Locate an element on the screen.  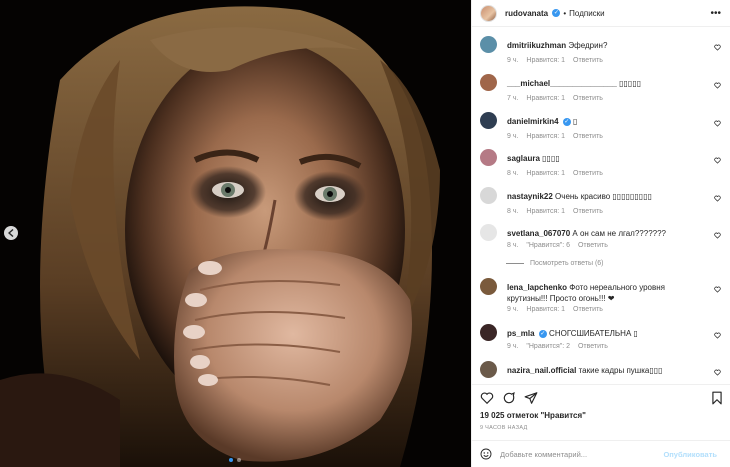
comment-meta: 7 ч. Нравится: 1 Ответить is located at coordinates (558, 98).